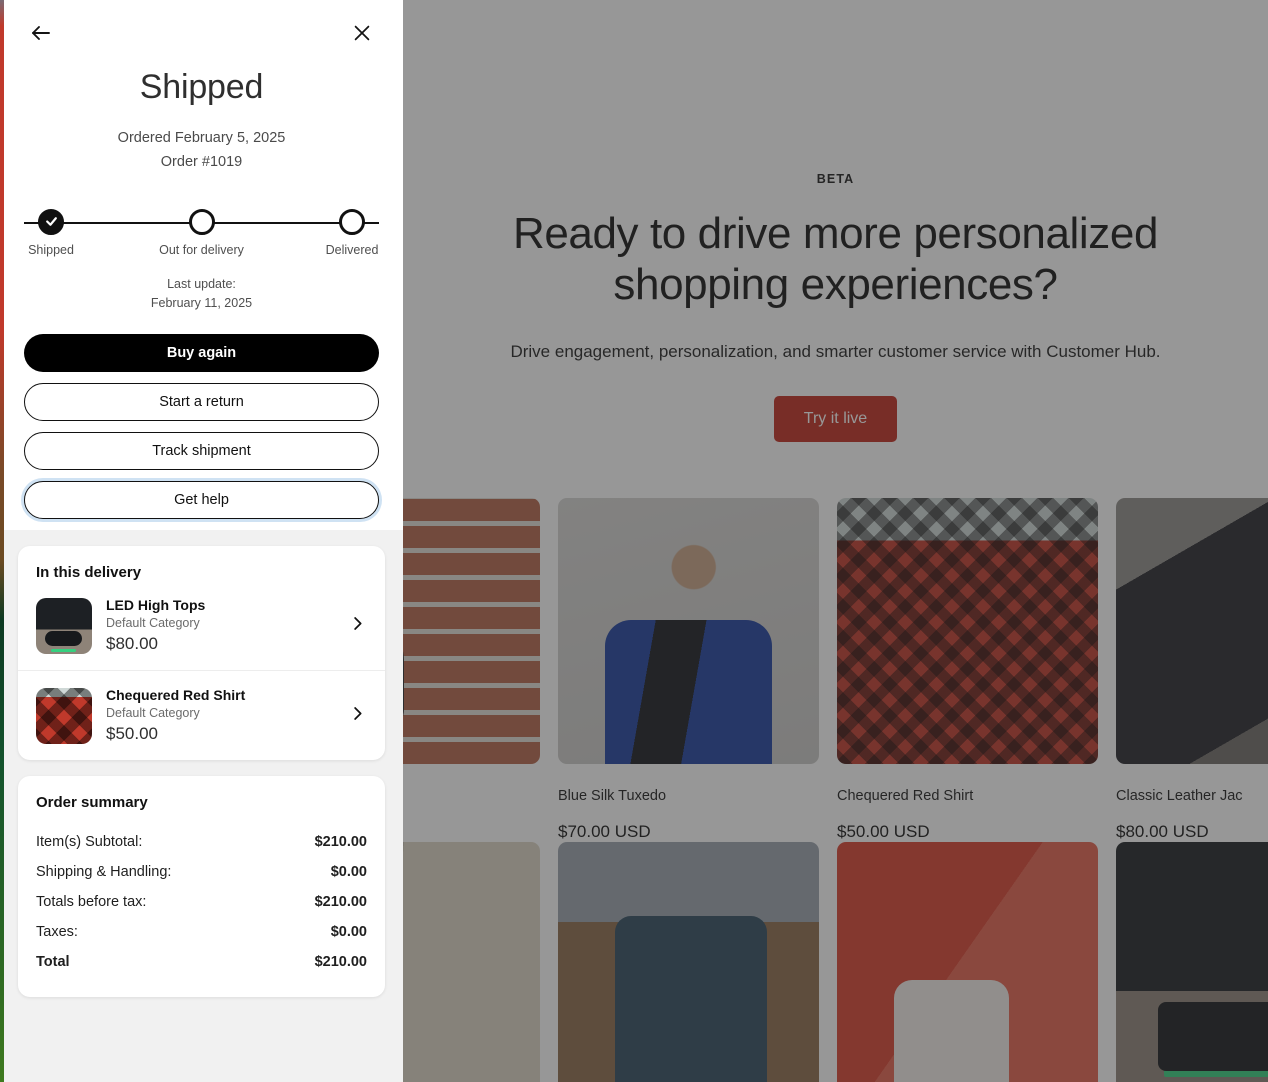 The width and height of the screenshot is (1268, 1082). What do you see at coordinates (53, 962) in the screenshot?
I see `summary-label: Total` at bounding box center [53, 962].